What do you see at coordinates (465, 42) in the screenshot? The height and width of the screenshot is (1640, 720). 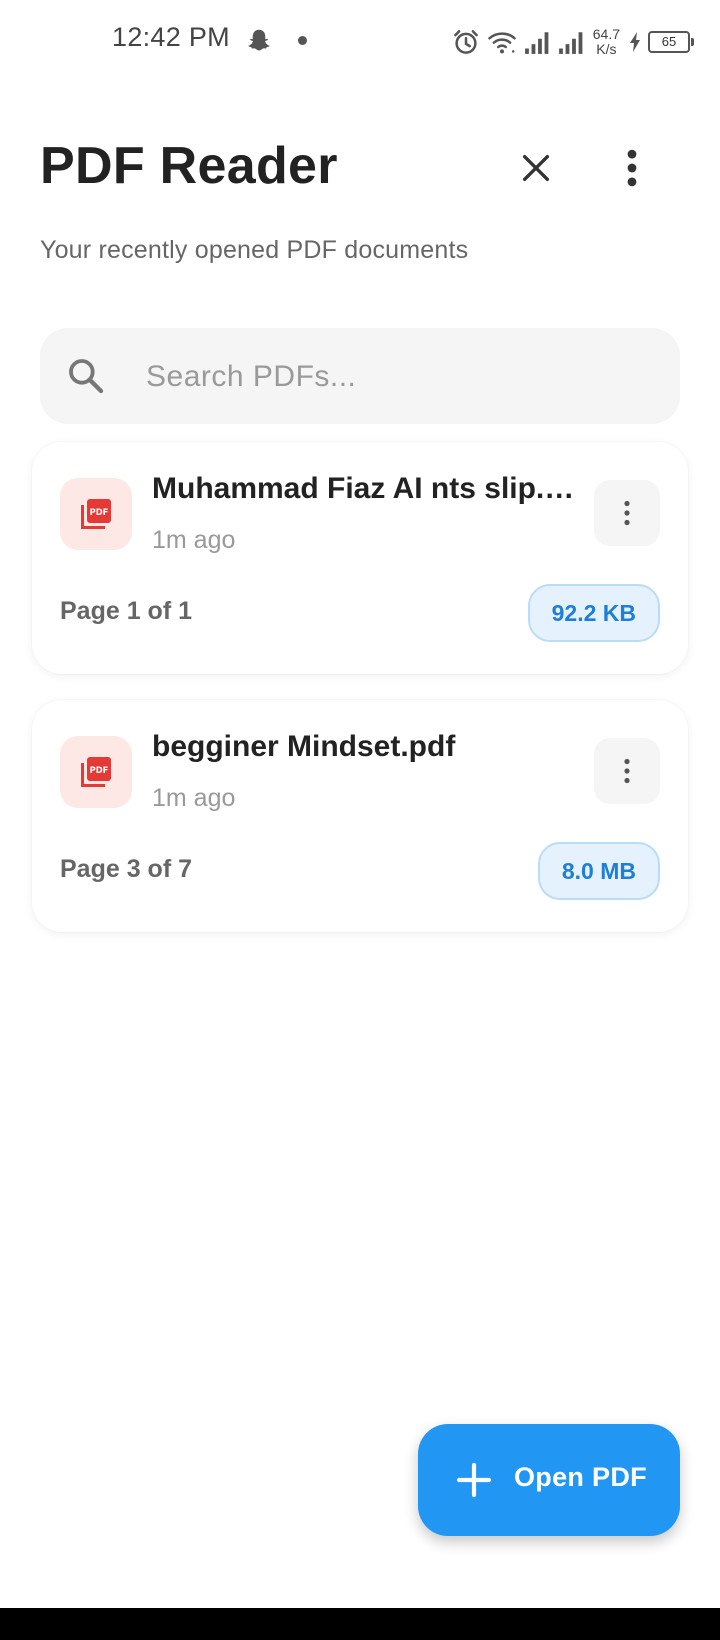 I see `alarm-icon` at bounding box center [465, 42].